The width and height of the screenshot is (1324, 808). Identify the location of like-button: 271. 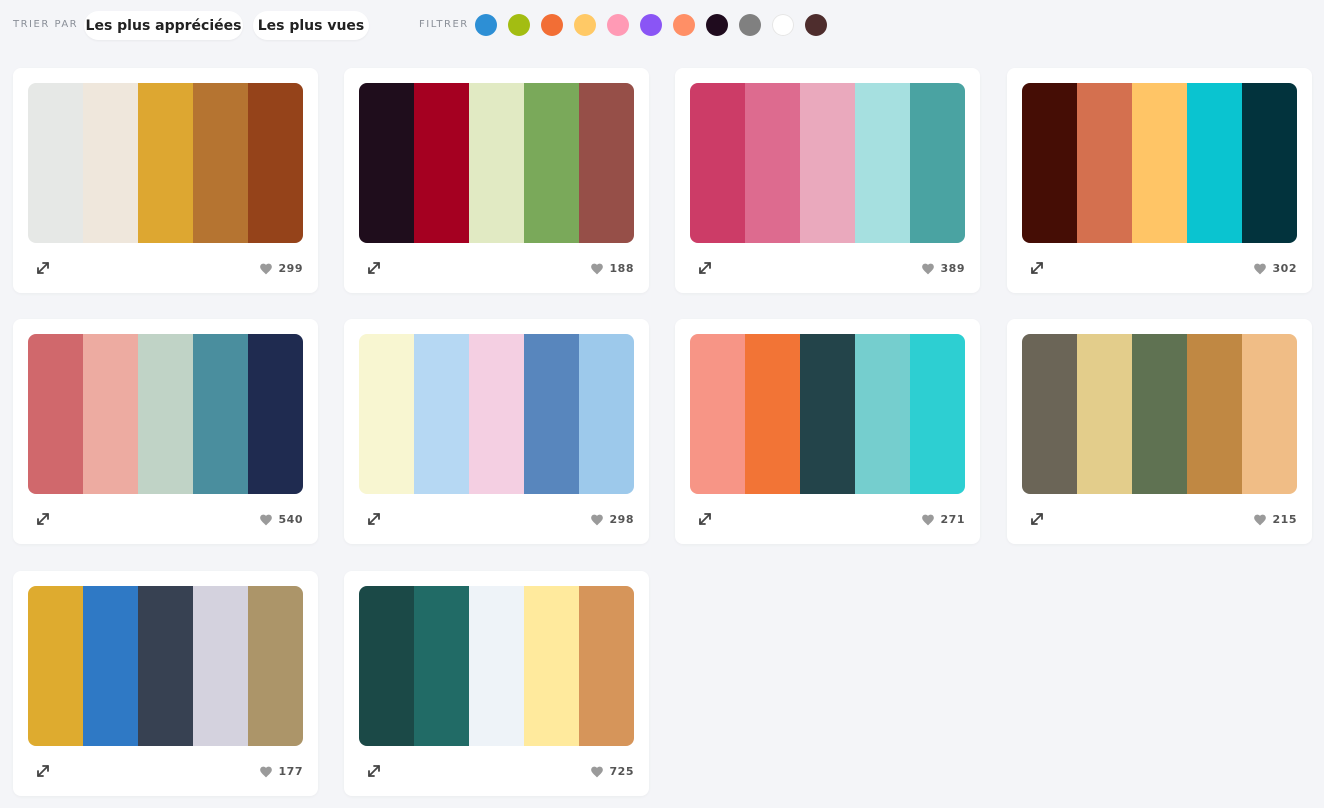
(943, 519).